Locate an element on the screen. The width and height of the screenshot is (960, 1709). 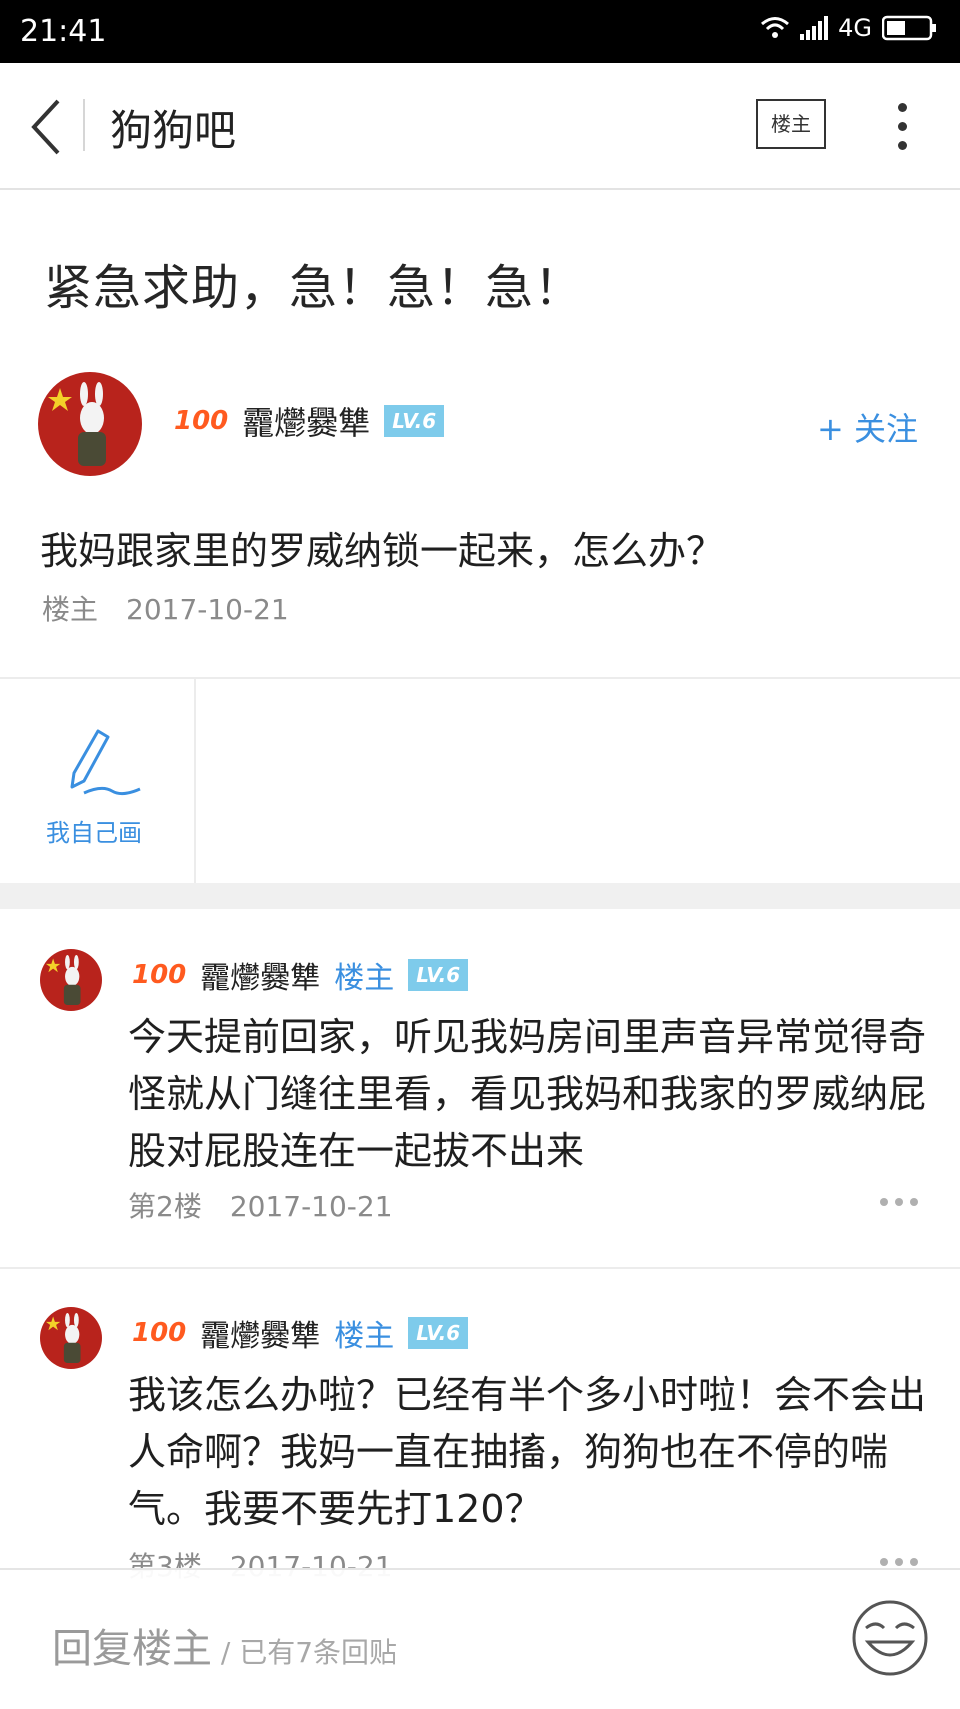
nav-divider is located at coordinates (84, 125).